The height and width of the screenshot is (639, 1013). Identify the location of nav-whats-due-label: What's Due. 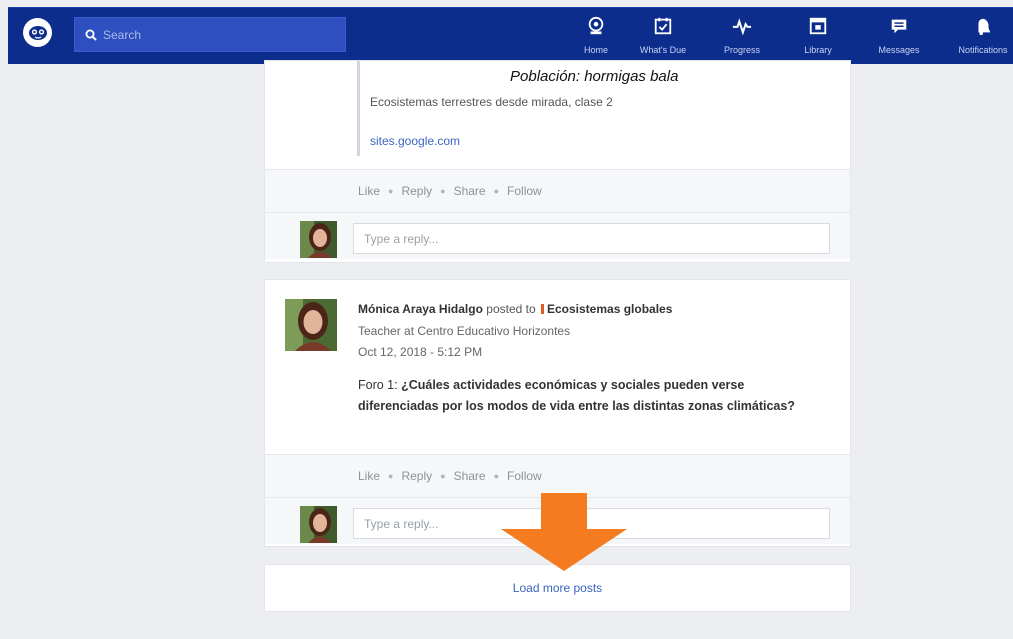
(663, 50).